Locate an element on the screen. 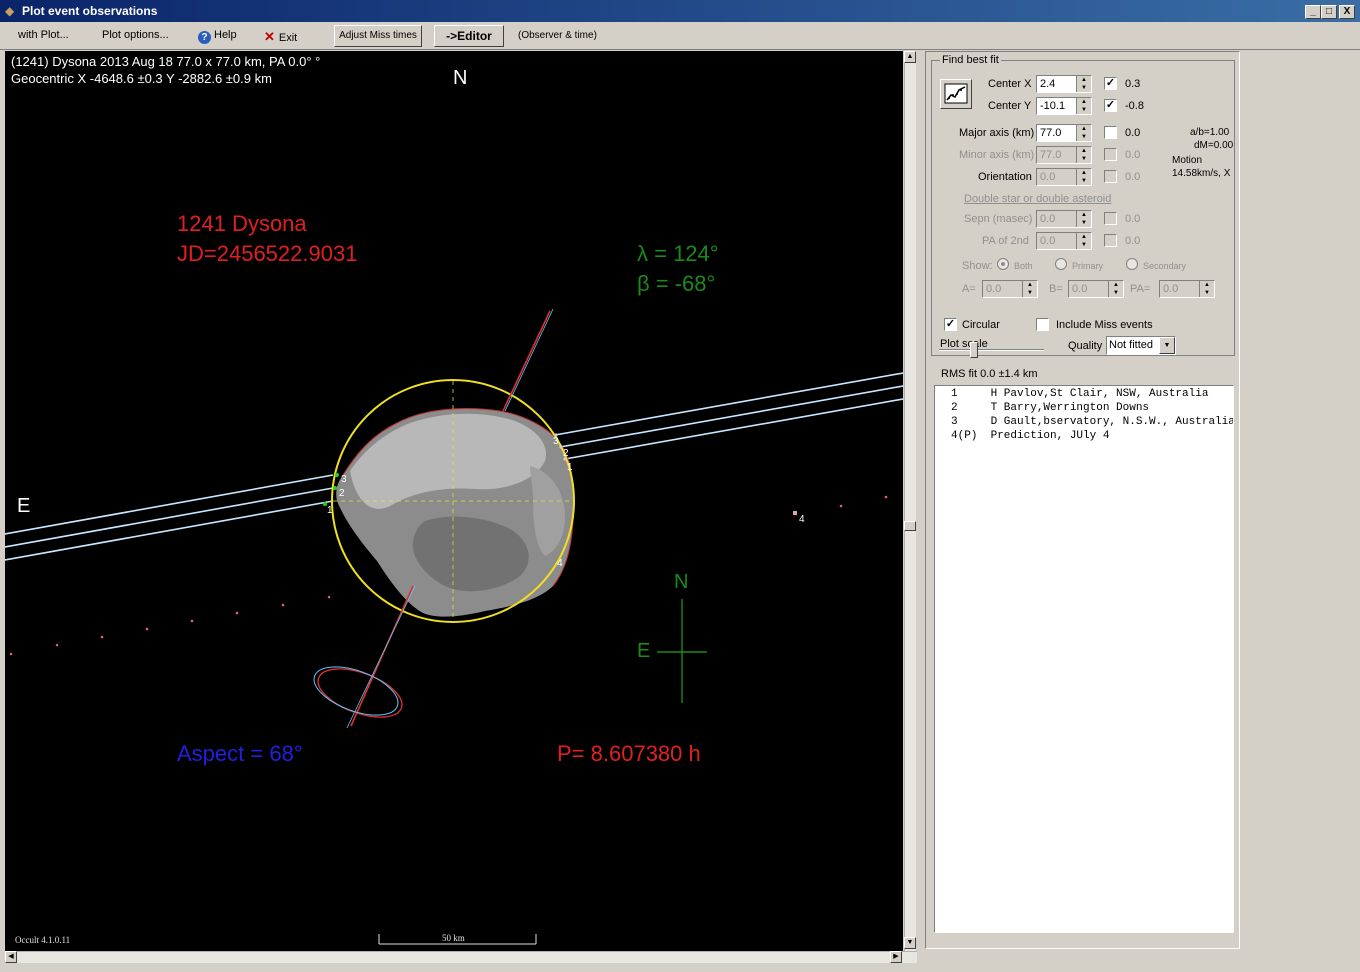 The image size is (1360, 972). close-button: X is located at coordinates (1347, 12).